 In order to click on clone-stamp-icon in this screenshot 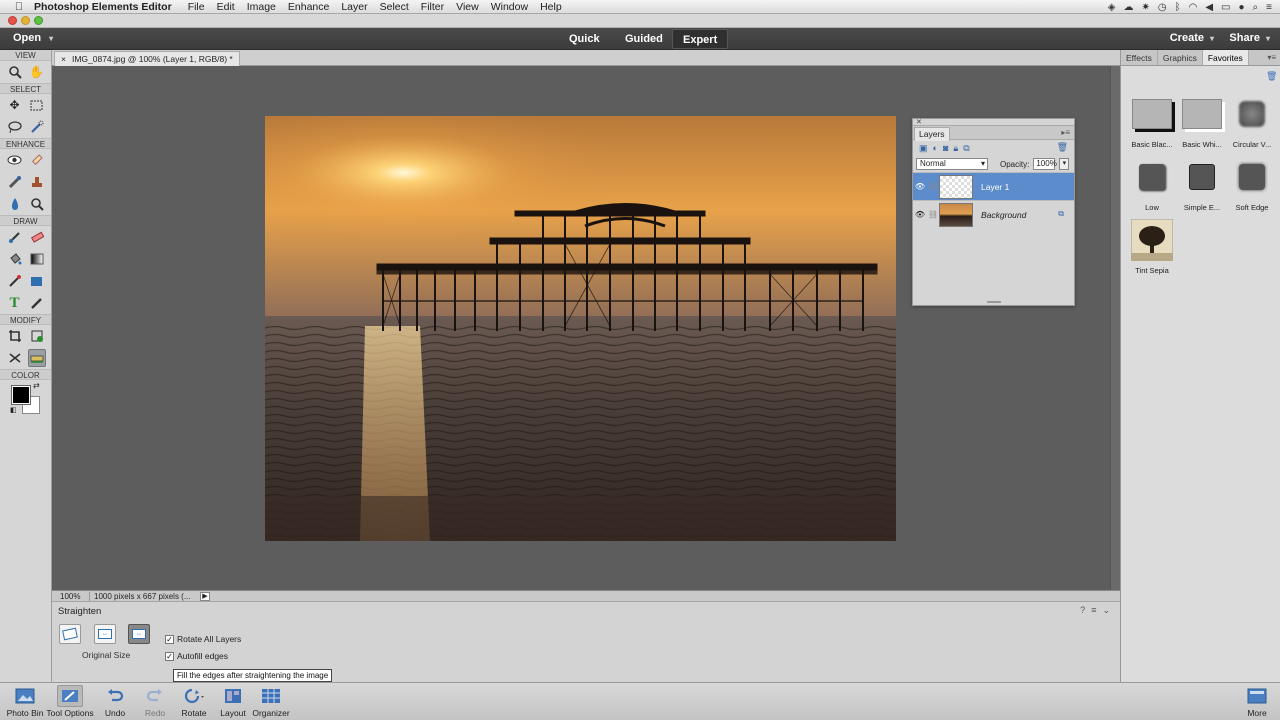, I will do `click(37, 182)`.